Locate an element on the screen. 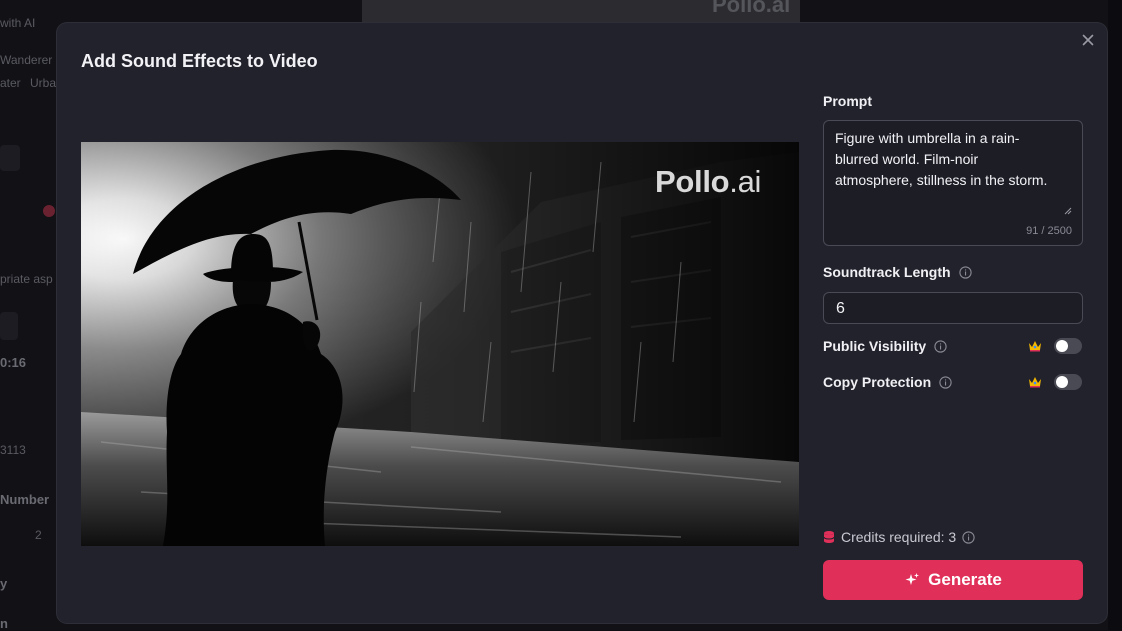  bg-text: y is located at coordinates (4, 583).